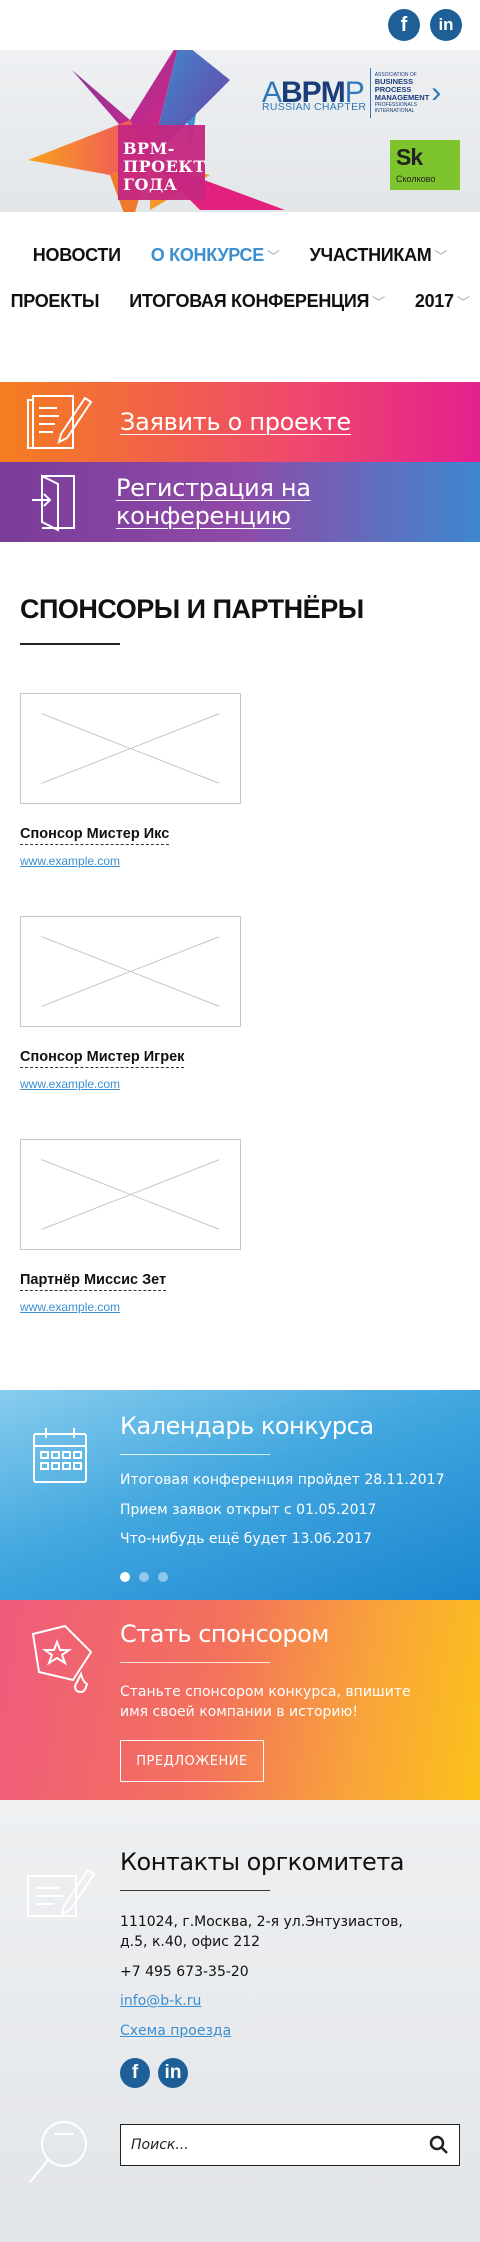  Describe the element at coordinates (60, 1894) in the screenshot. I see `signature-pen-icon` at that location.